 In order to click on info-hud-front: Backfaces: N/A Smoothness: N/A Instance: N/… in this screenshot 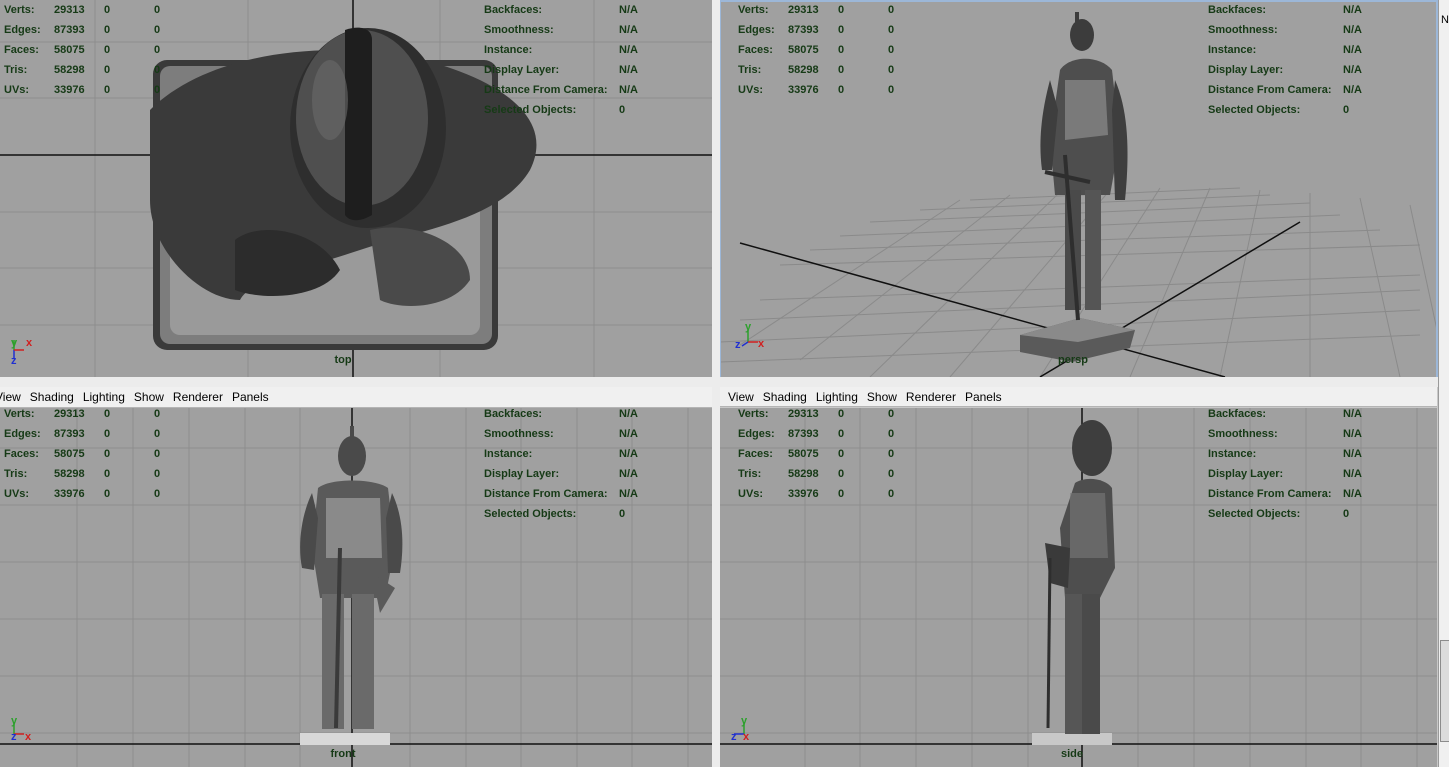, I will do `click(561, 464)`.